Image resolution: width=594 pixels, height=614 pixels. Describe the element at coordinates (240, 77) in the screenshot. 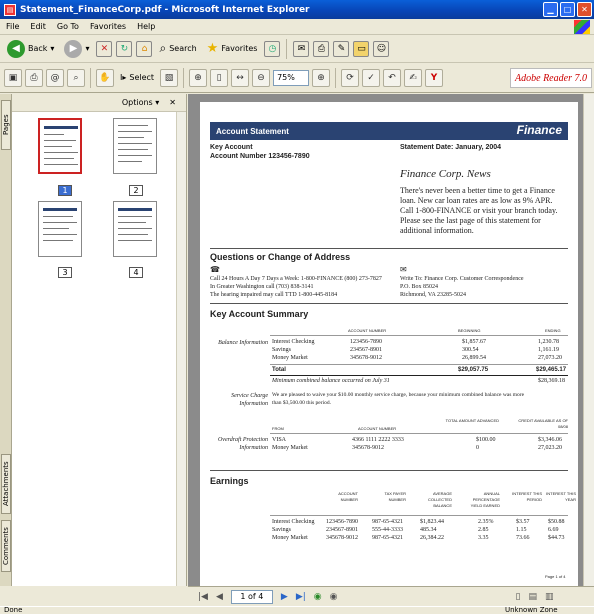

I see `fit-width-icon: ↔` at that location.